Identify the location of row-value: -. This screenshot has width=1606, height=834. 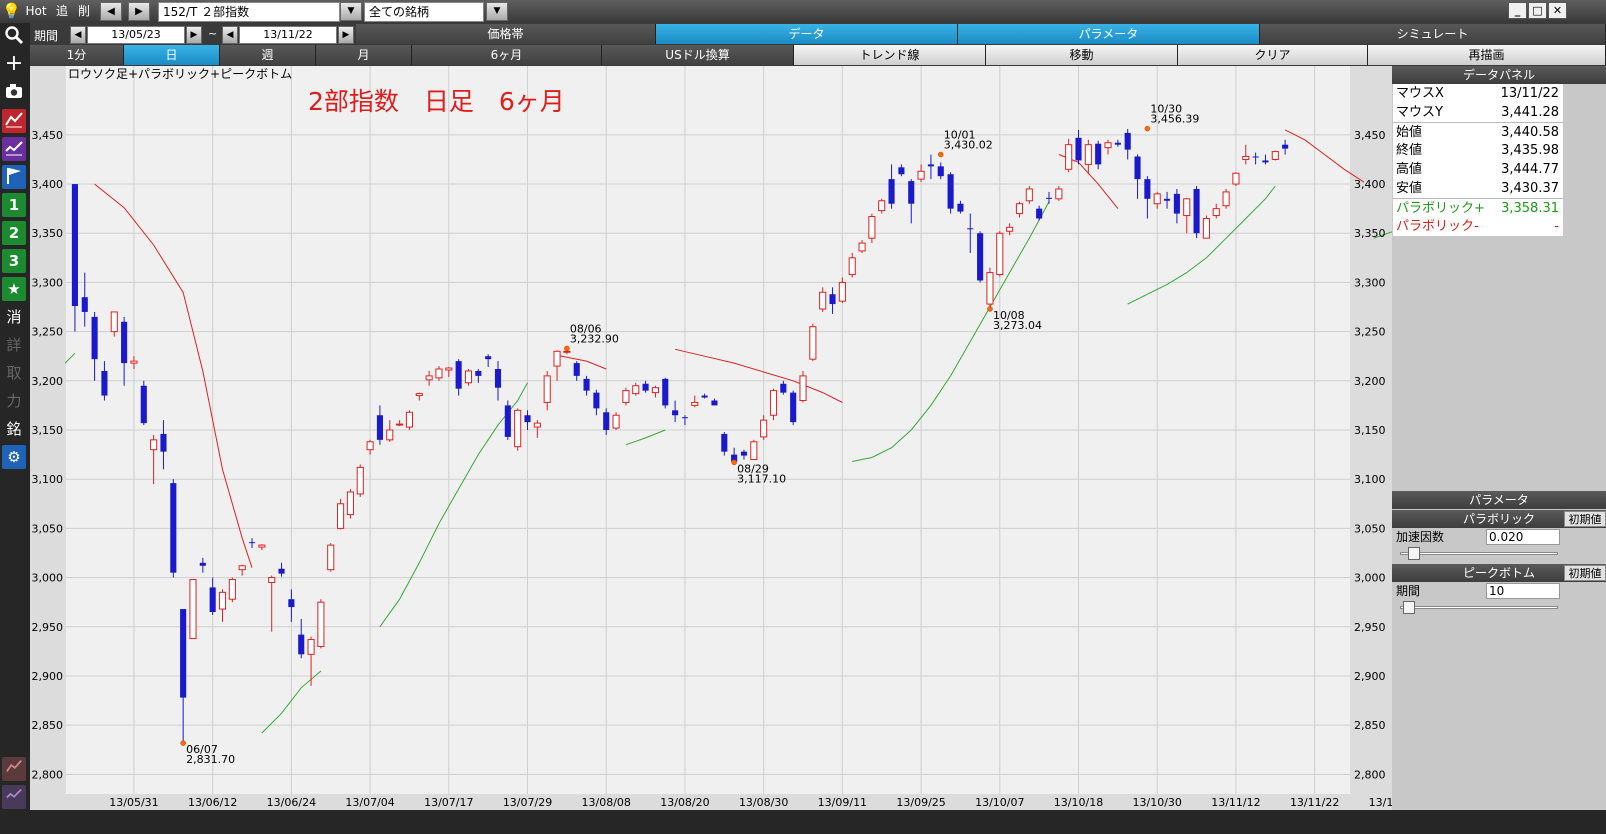
(1556, 226).